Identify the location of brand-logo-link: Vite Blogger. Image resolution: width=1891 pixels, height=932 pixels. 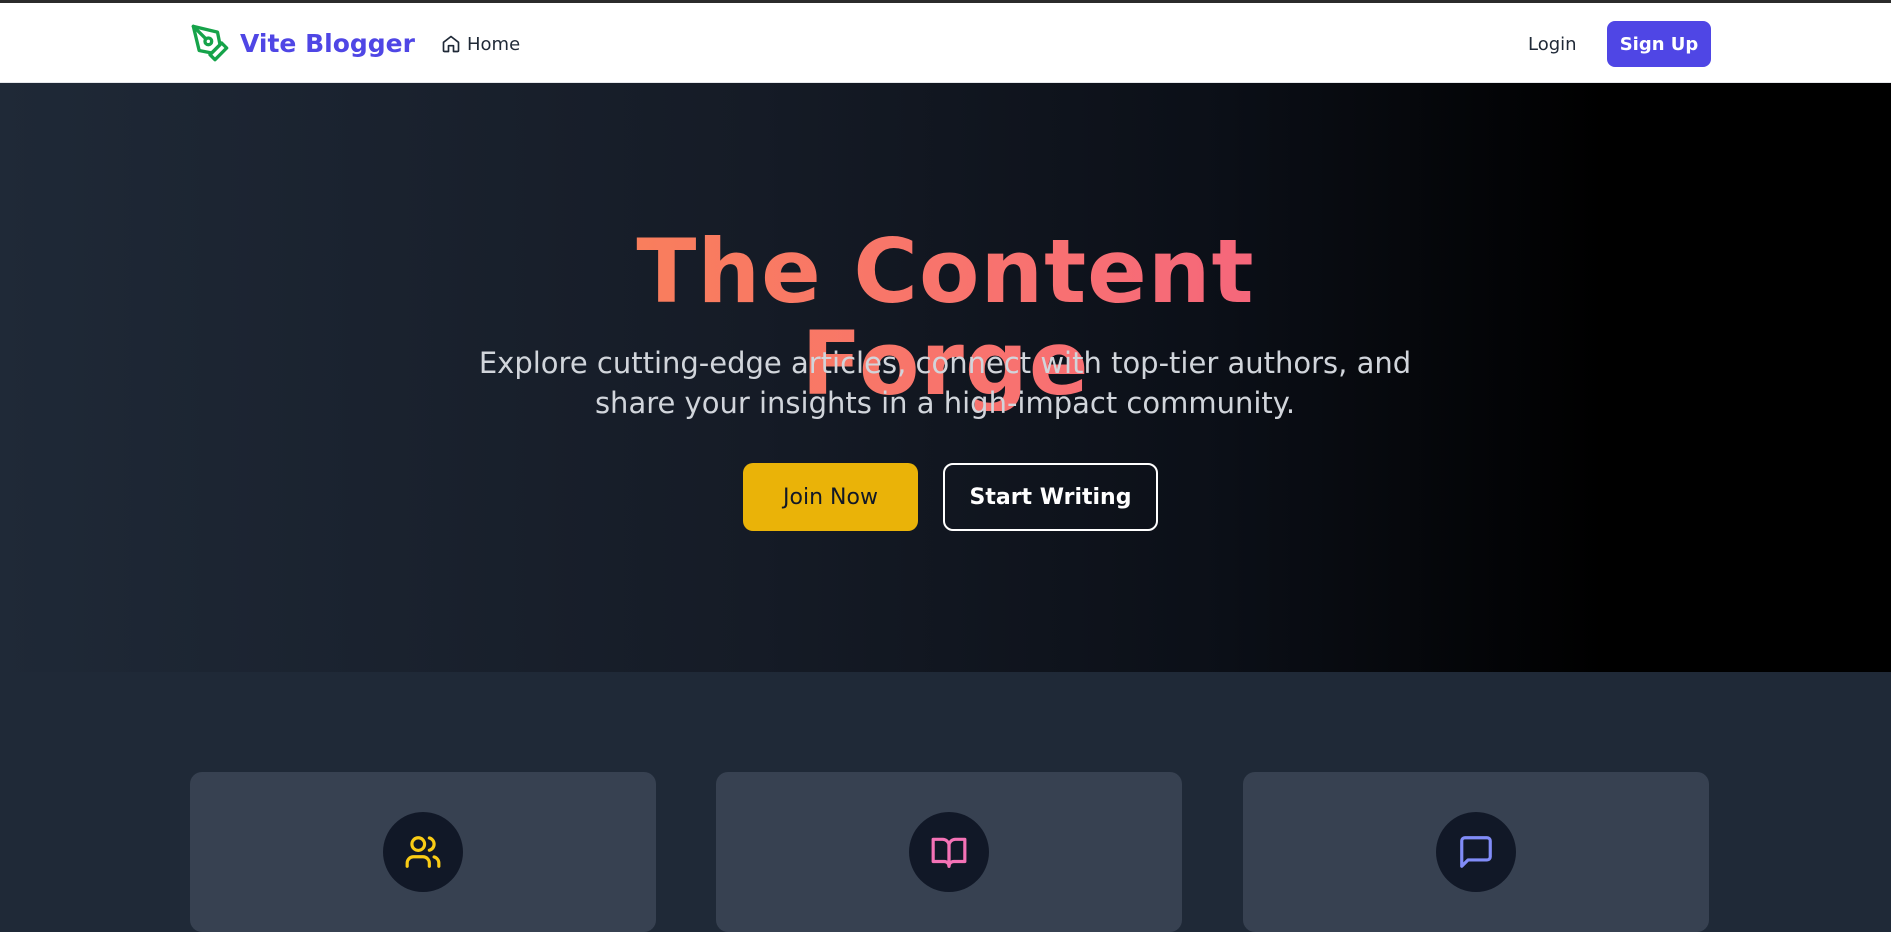
(302, 43).